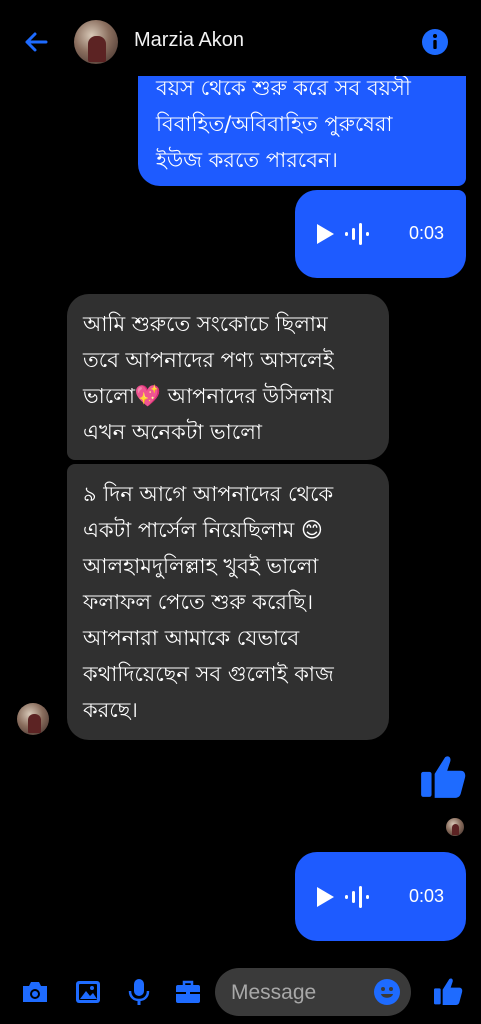  I want to click on contact-avatar, so click(96, 42).